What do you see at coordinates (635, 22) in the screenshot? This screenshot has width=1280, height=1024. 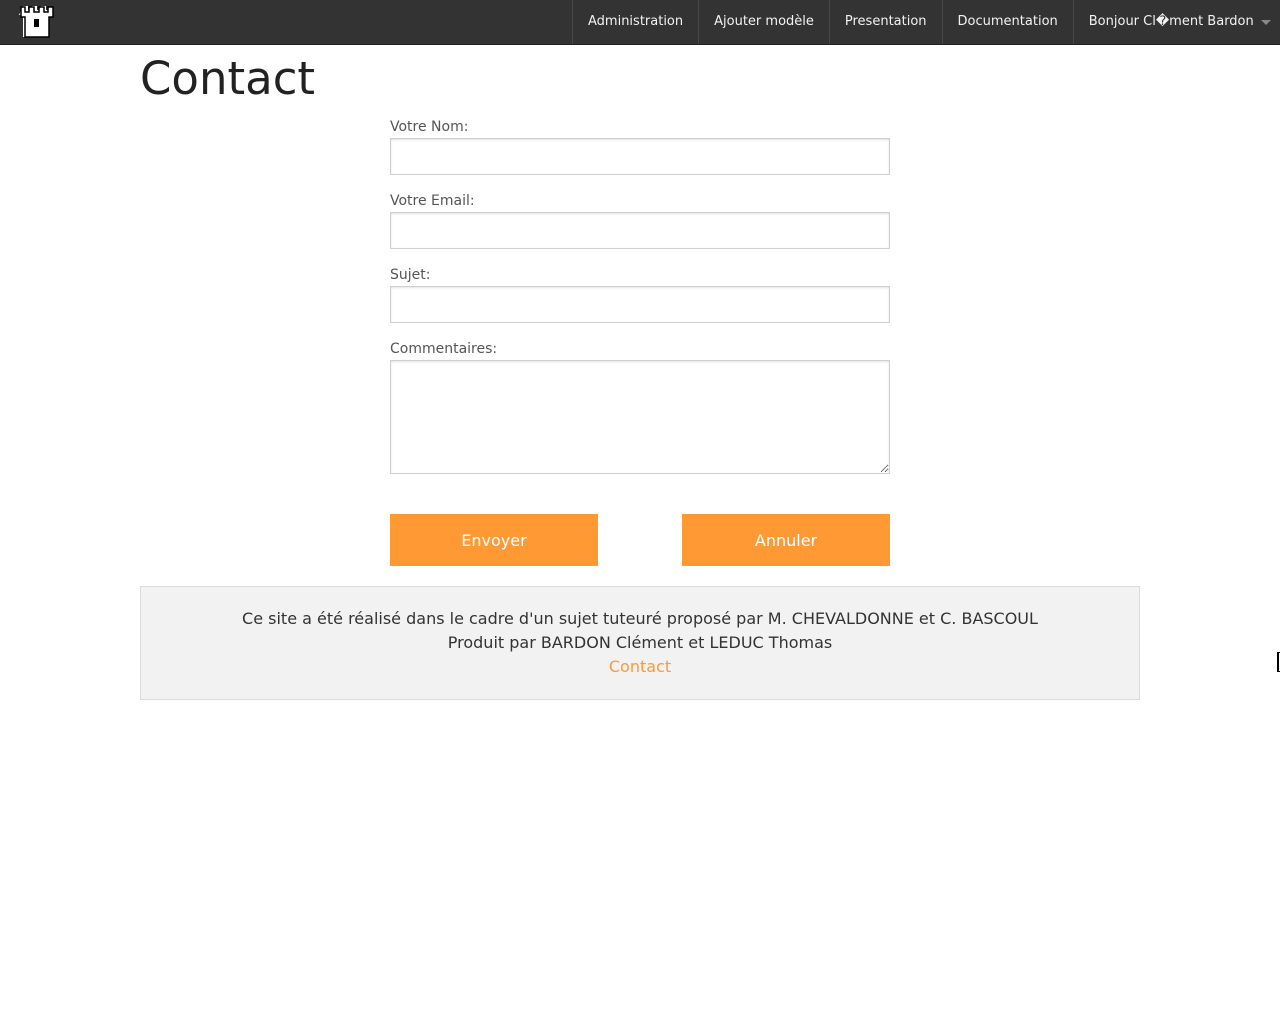 I see `nav-item-administration: Administration` at bounding box center [635, 22].